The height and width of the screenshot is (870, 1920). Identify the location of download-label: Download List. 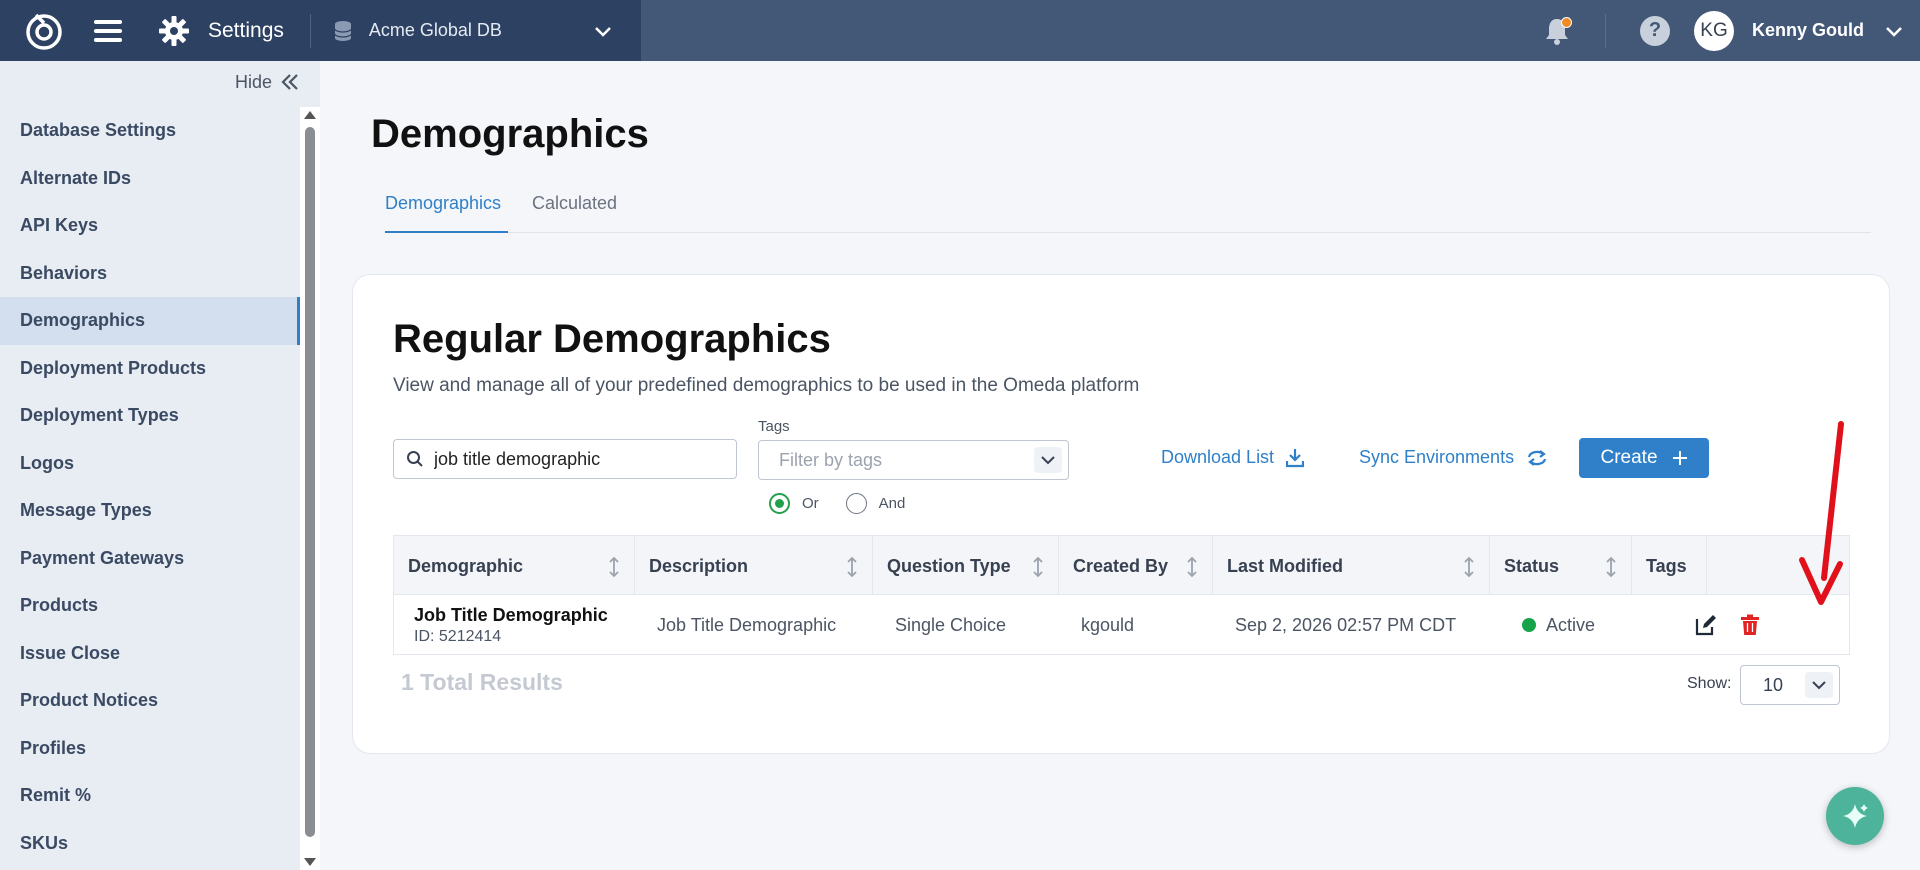
(1218, 457).